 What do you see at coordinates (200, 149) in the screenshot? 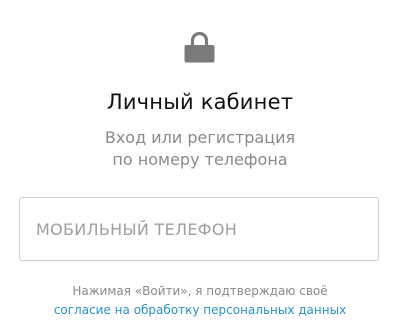
I see `page-subtitle: Вход или регистрация по номеру телефона` at bounding box center [200, 149].